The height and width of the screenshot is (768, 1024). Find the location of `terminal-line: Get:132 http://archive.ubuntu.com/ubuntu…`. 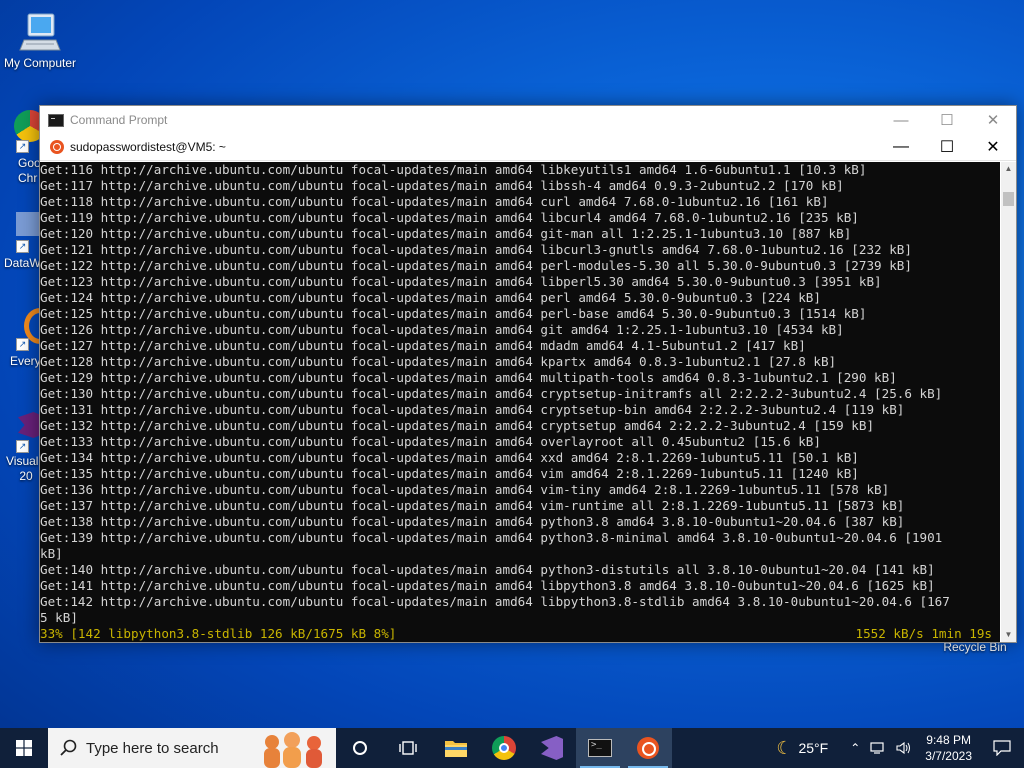

terminal-line: Get:132 http://archive.ubuntu.com/ubuntu… is located at coordinates (457, 425).